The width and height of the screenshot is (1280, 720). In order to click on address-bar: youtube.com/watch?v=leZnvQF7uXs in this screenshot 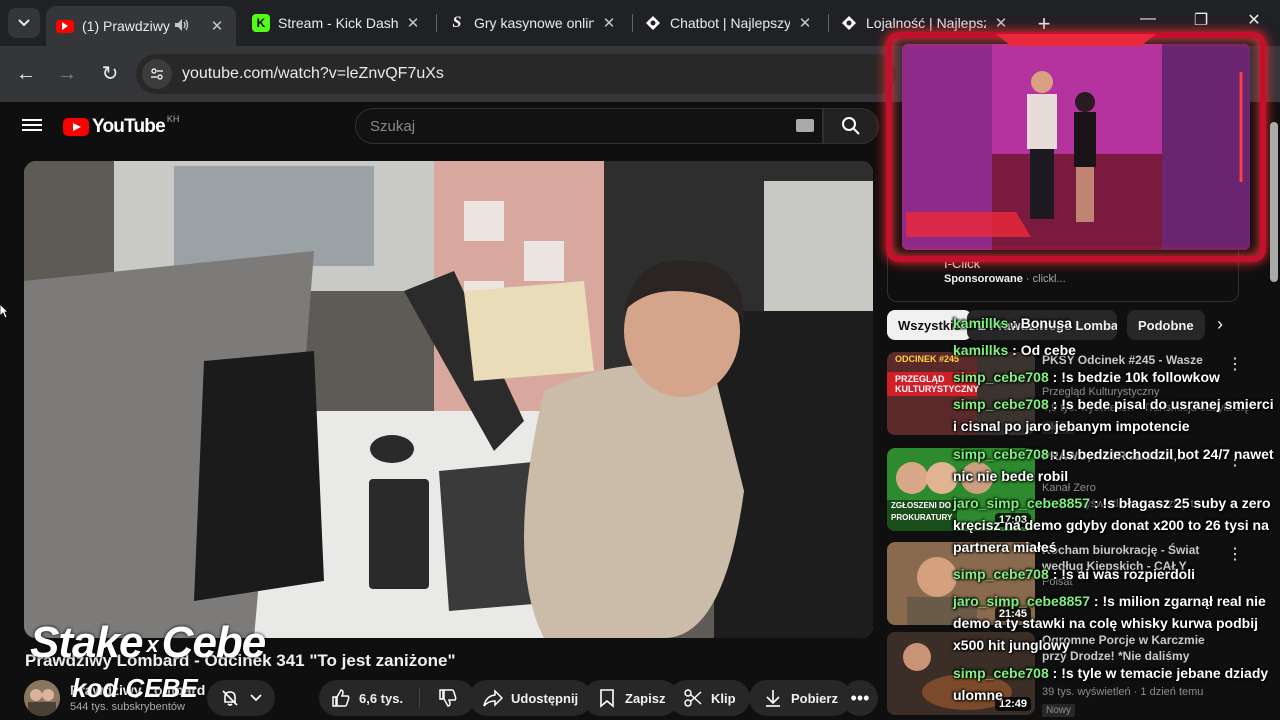, I will do `click(516, 74)`.